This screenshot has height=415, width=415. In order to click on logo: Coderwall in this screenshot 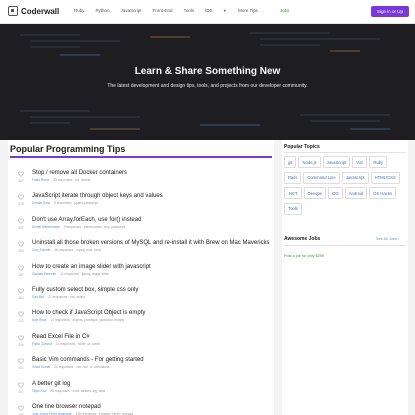, I will do `click(33, 11)`.